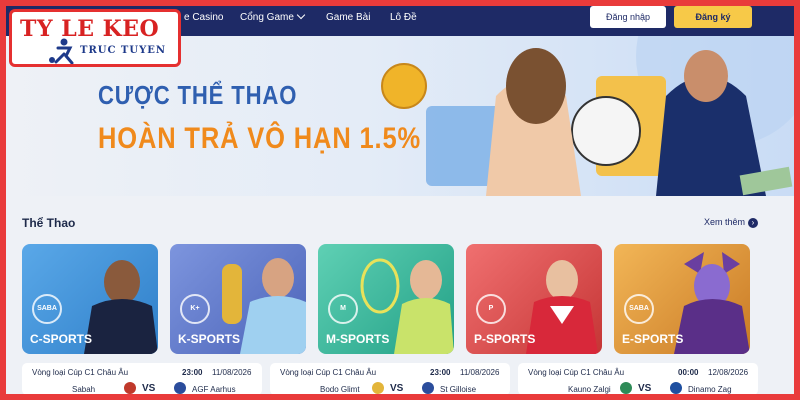 Image resolution: width=800 pixels, height=400 pixels. Describe the element at coordinates (713, 17) in the screenshot. I see `register-button: Đăng ký` at that location.